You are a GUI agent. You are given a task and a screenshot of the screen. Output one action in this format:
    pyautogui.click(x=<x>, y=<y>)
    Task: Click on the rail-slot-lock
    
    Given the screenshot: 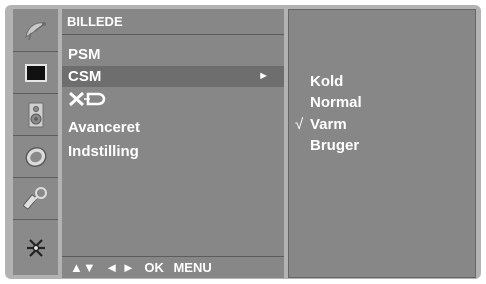 What is the action you would take?
    pyautogui.click(x=35, y=198)
    